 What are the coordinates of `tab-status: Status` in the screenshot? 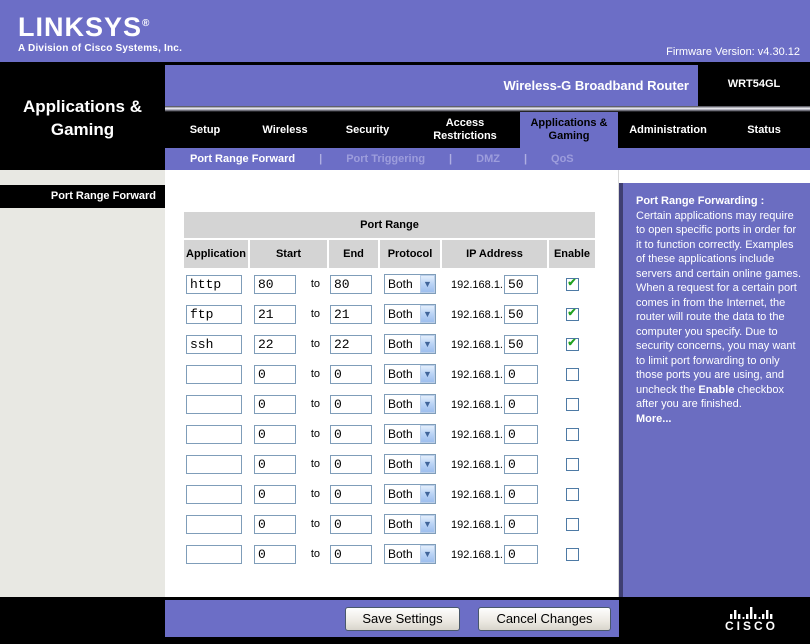 It's located at (764, 130).